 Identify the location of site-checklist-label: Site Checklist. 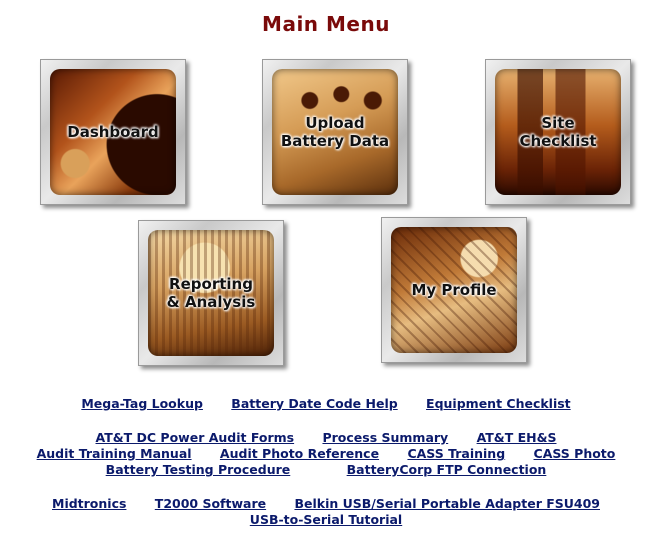
(558, 132).